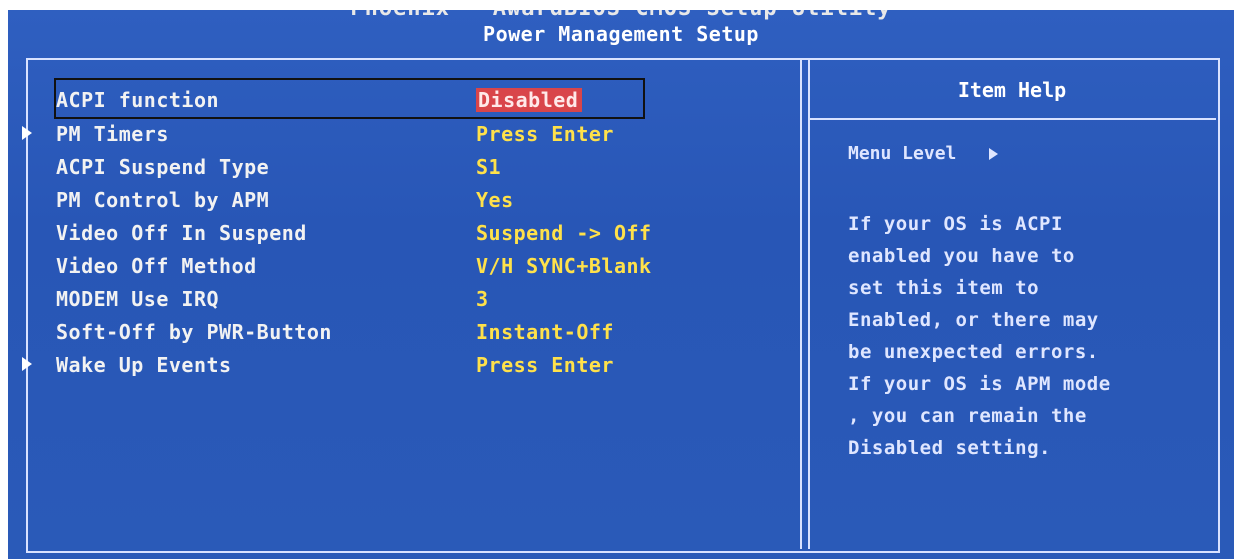 The width and height of the screenshot is (1241, 559). What do you see at coordinates (390, 369) in the screenshot?
I see `setting-row-wake-up-events: Wake Up Events Press Enter` at bounding box center [390, 369].